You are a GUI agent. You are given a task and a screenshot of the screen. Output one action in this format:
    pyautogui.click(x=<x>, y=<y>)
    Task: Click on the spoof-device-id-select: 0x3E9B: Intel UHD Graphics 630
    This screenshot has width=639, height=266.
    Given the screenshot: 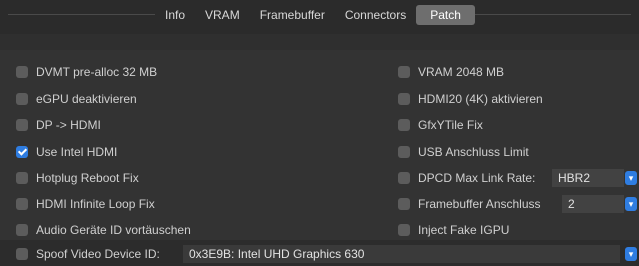 What is the action you would take?
    pyautogui.click(x=401, y=254)
    